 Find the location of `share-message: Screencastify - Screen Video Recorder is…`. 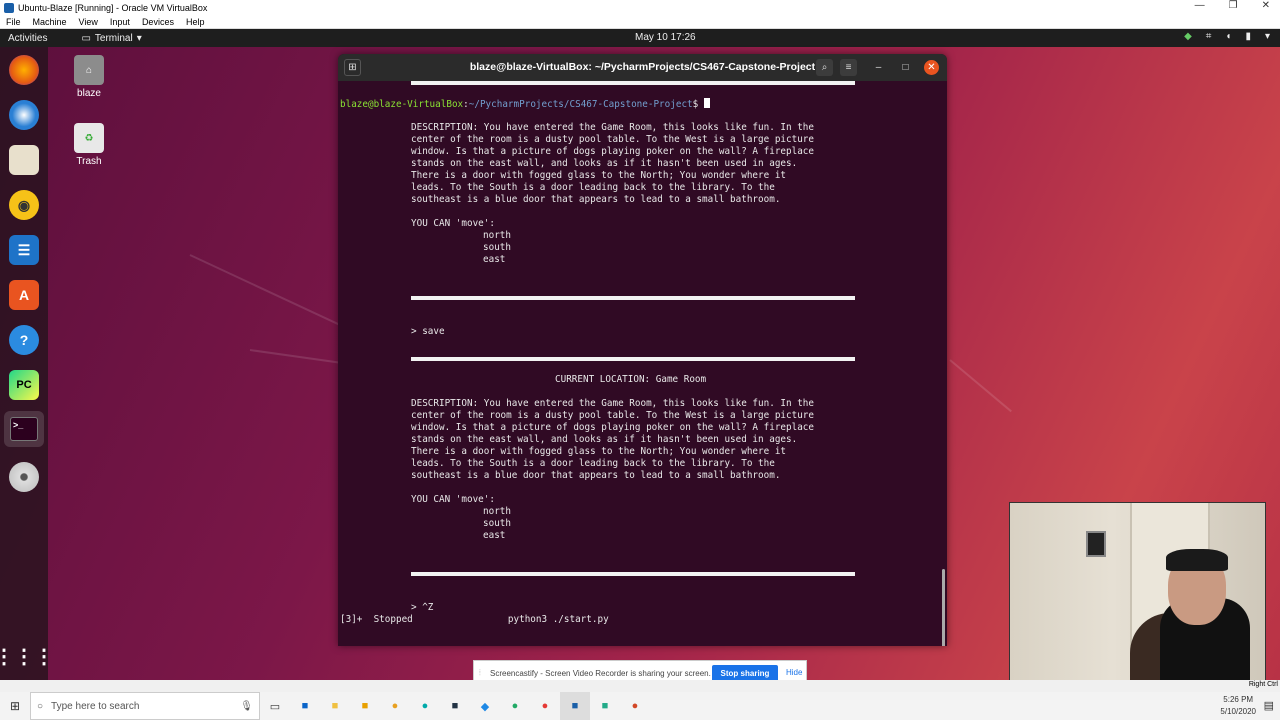

share-message: Screencastify - Screen Video Recorder is… is located at coordinates (600, 673).